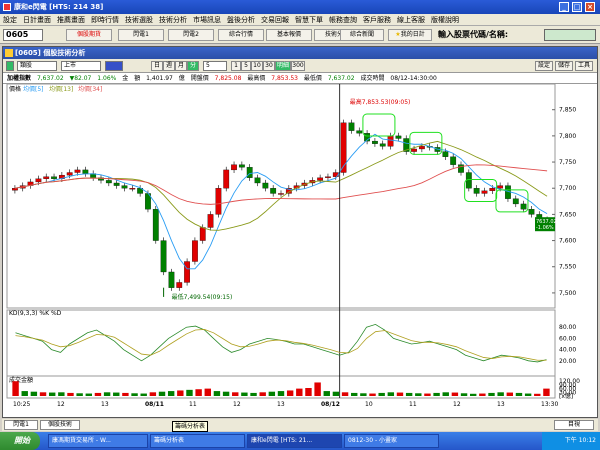 This screenshot has width=600, height=450. What do you see at coordinates (21, 425) in the screenshot?
I see `tab-flash1: 閃電1` at bounding box center [21, 425].